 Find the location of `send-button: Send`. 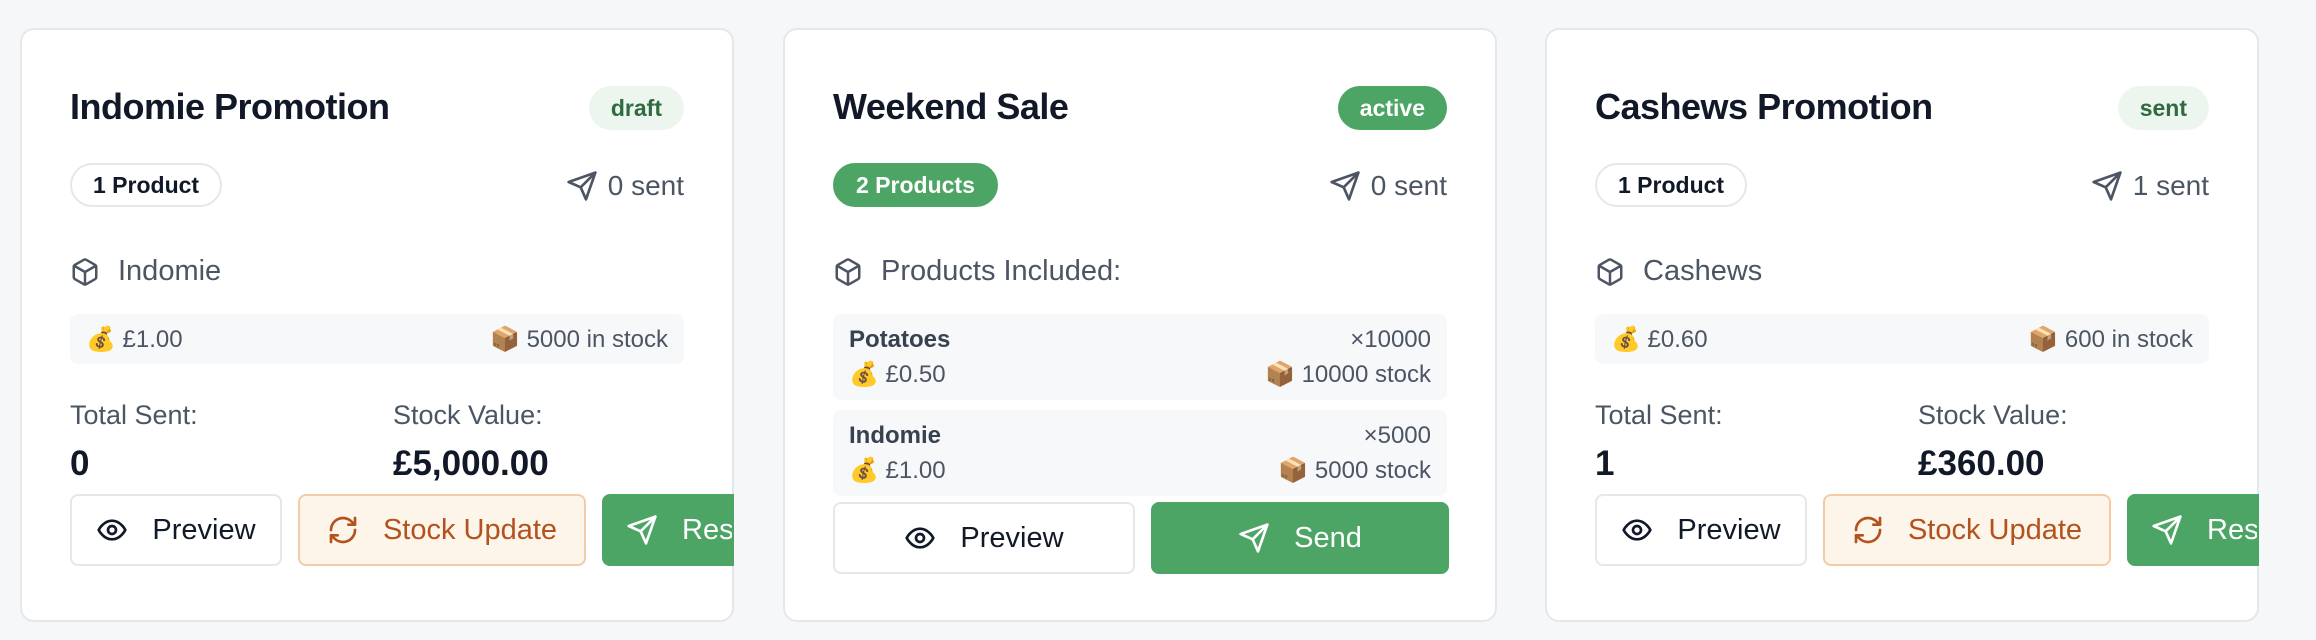

send-button: Send is located at coordinates (1300, 538).